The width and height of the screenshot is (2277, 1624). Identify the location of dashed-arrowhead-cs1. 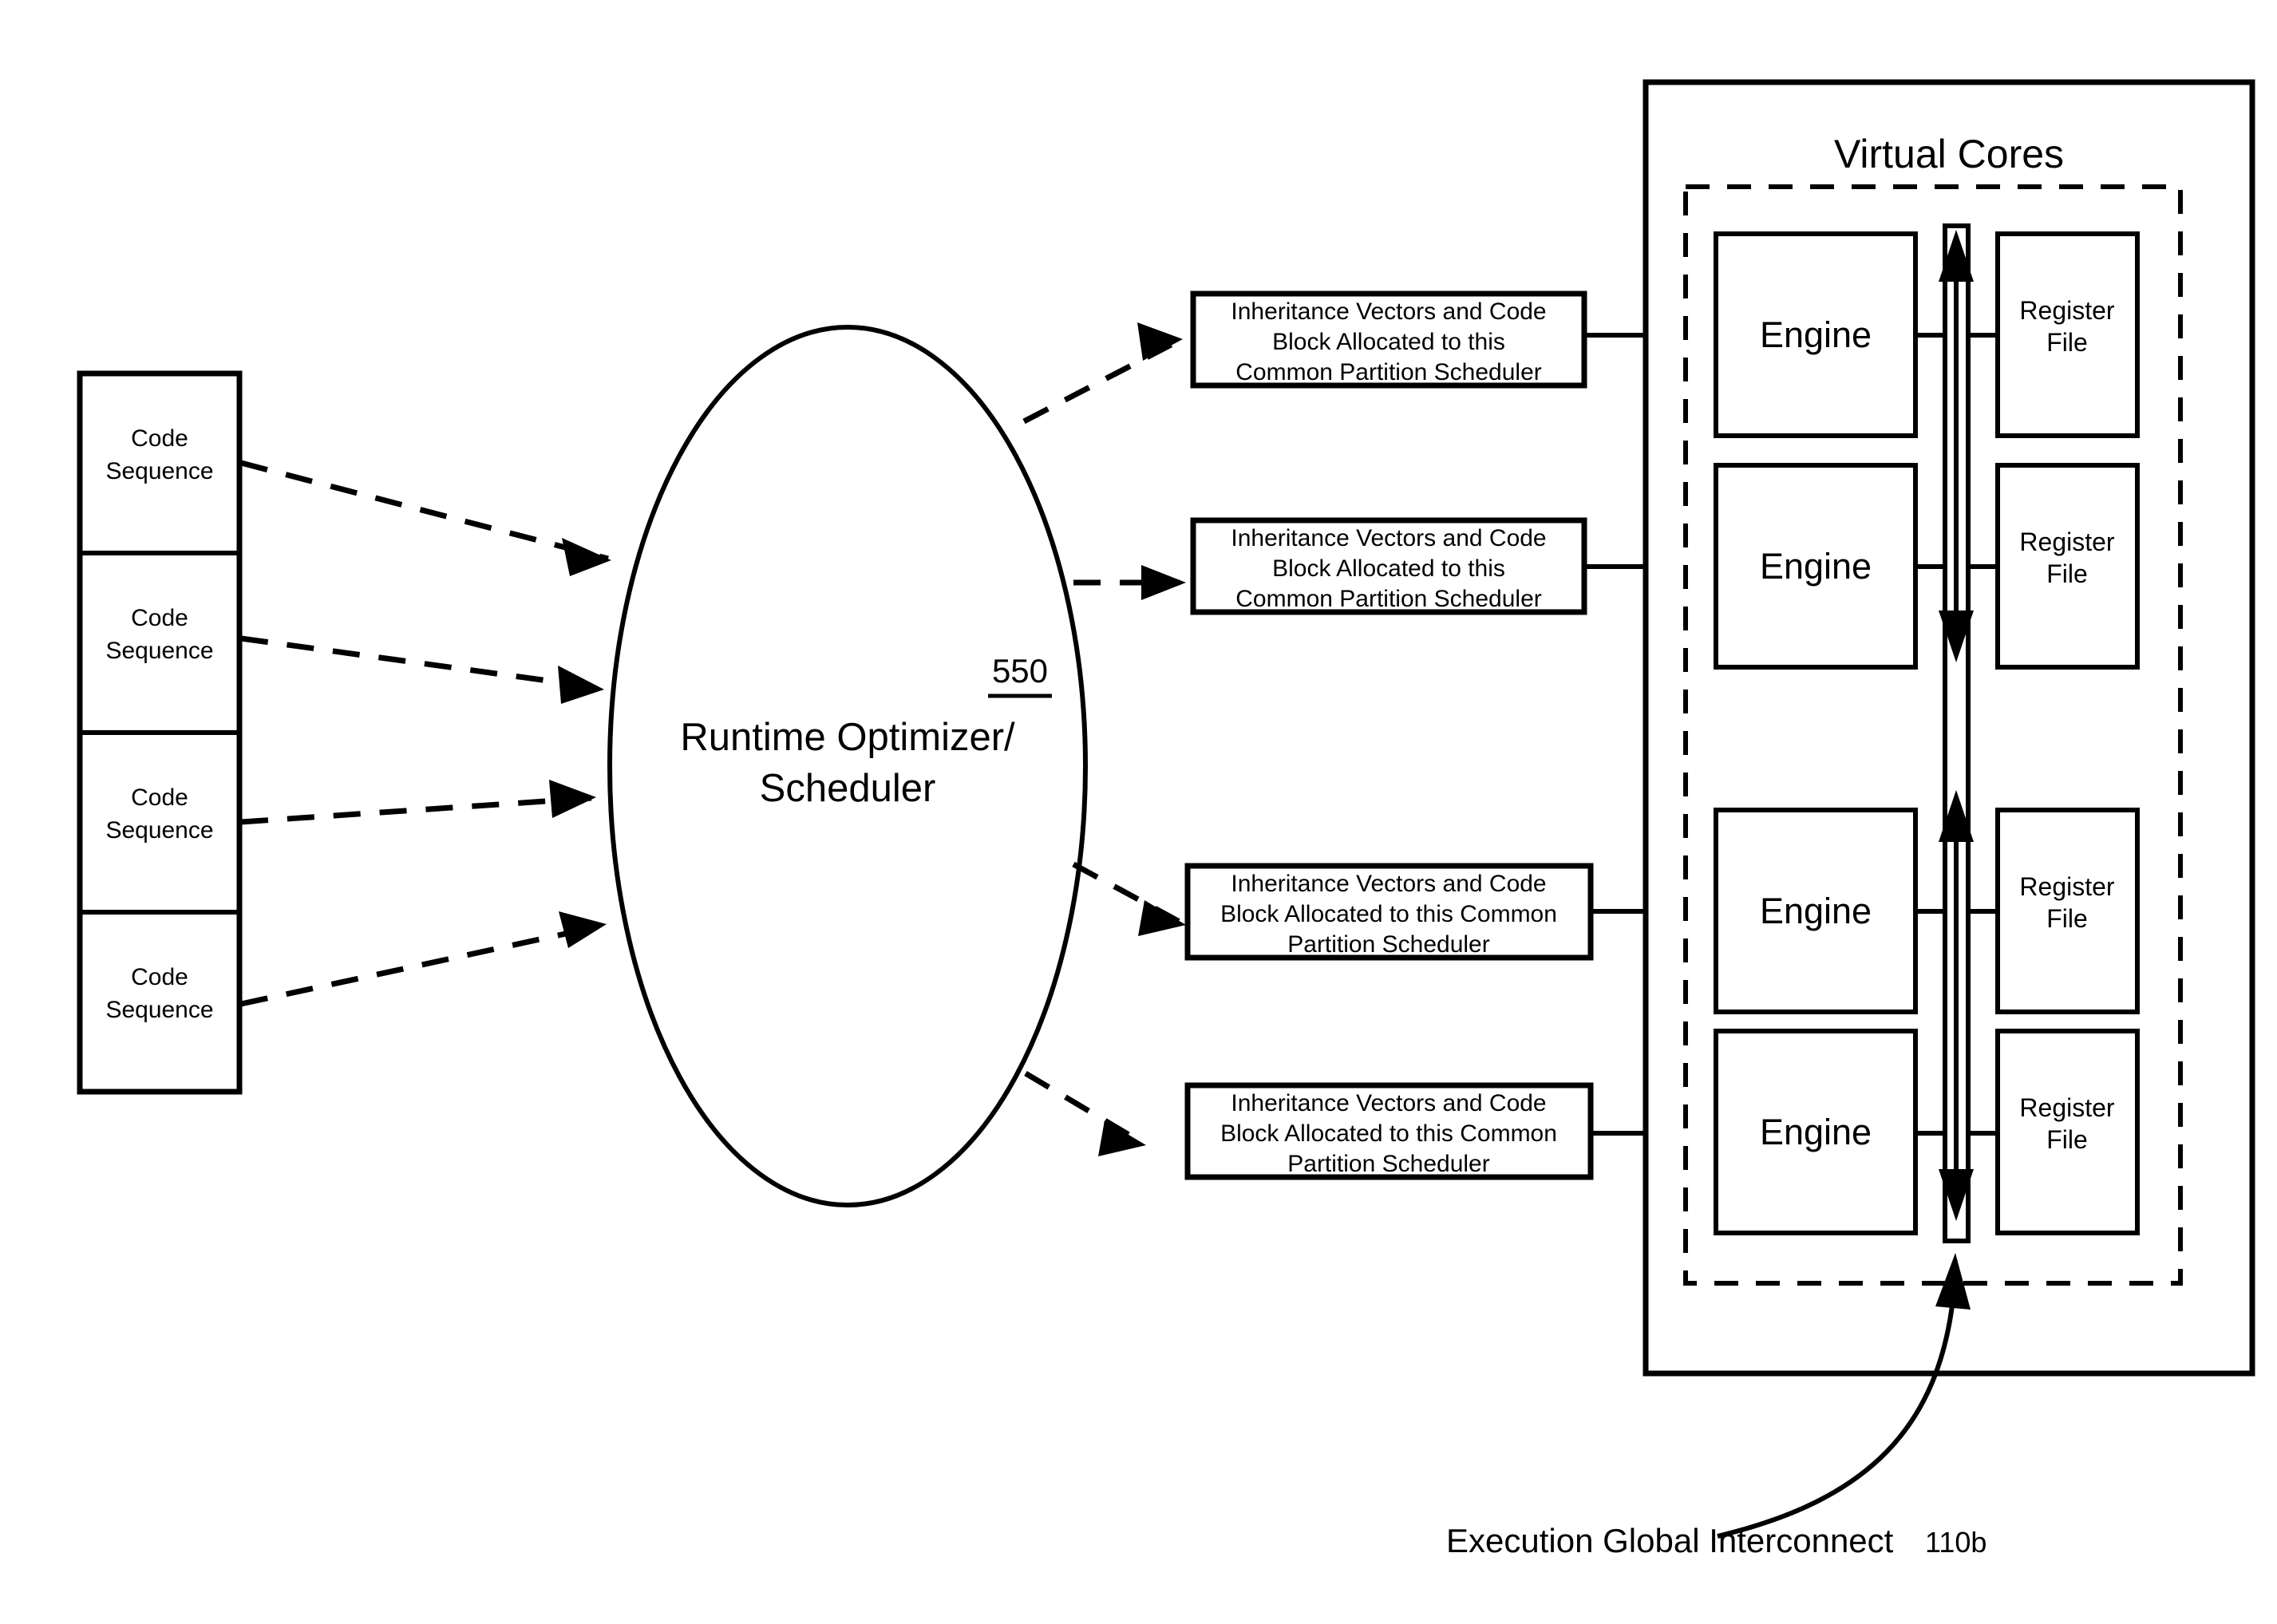
(586, 557).